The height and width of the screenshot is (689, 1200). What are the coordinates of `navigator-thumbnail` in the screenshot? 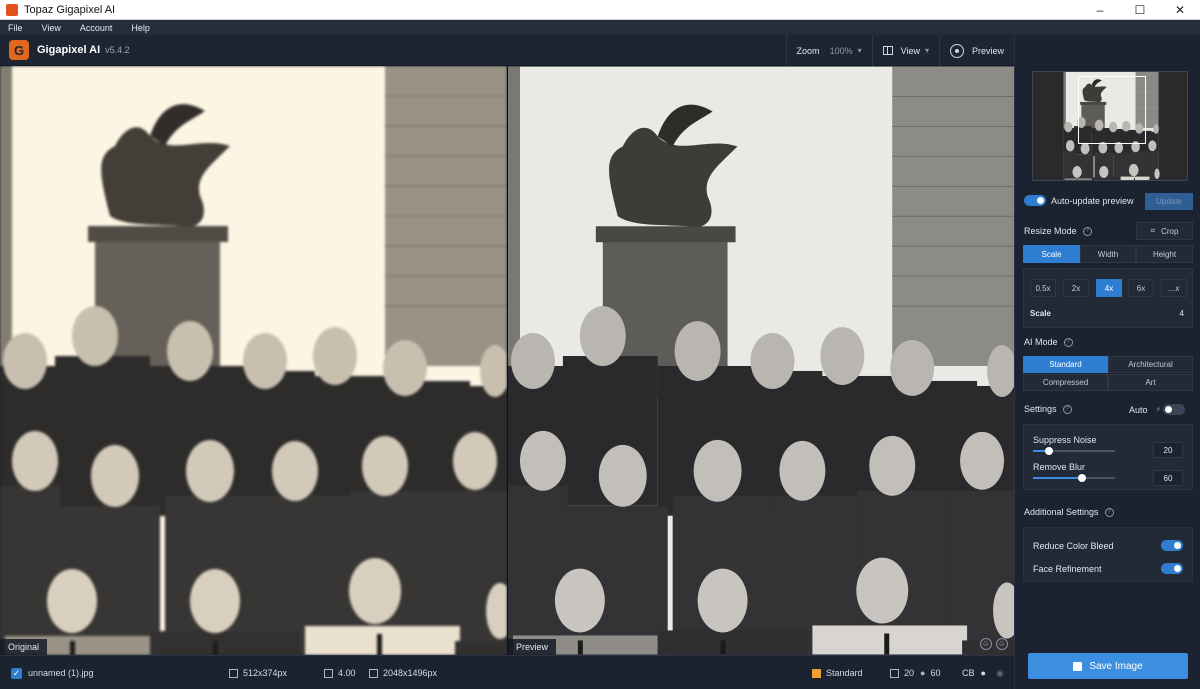 It's located at (1110, 126).